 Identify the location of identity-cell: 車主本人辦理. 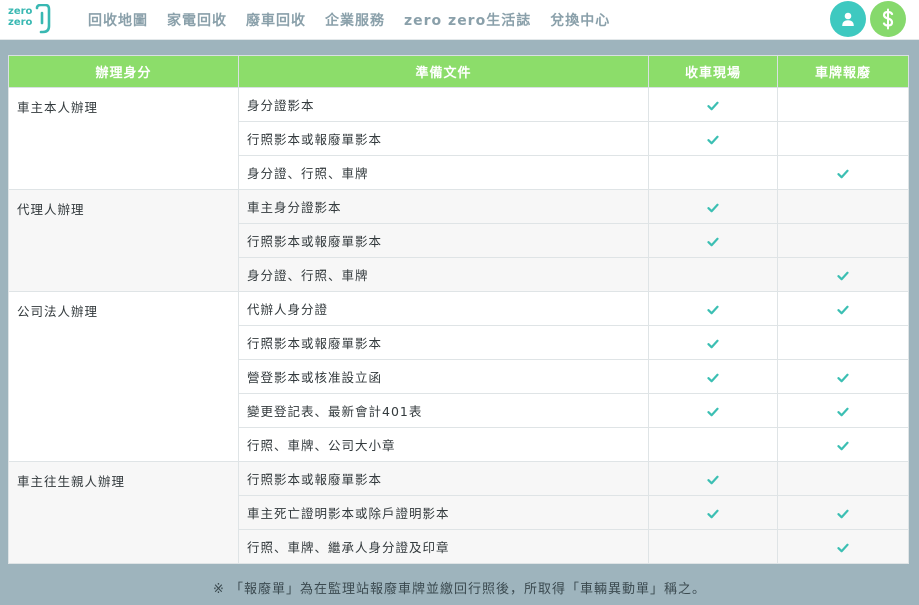
(123, 138).